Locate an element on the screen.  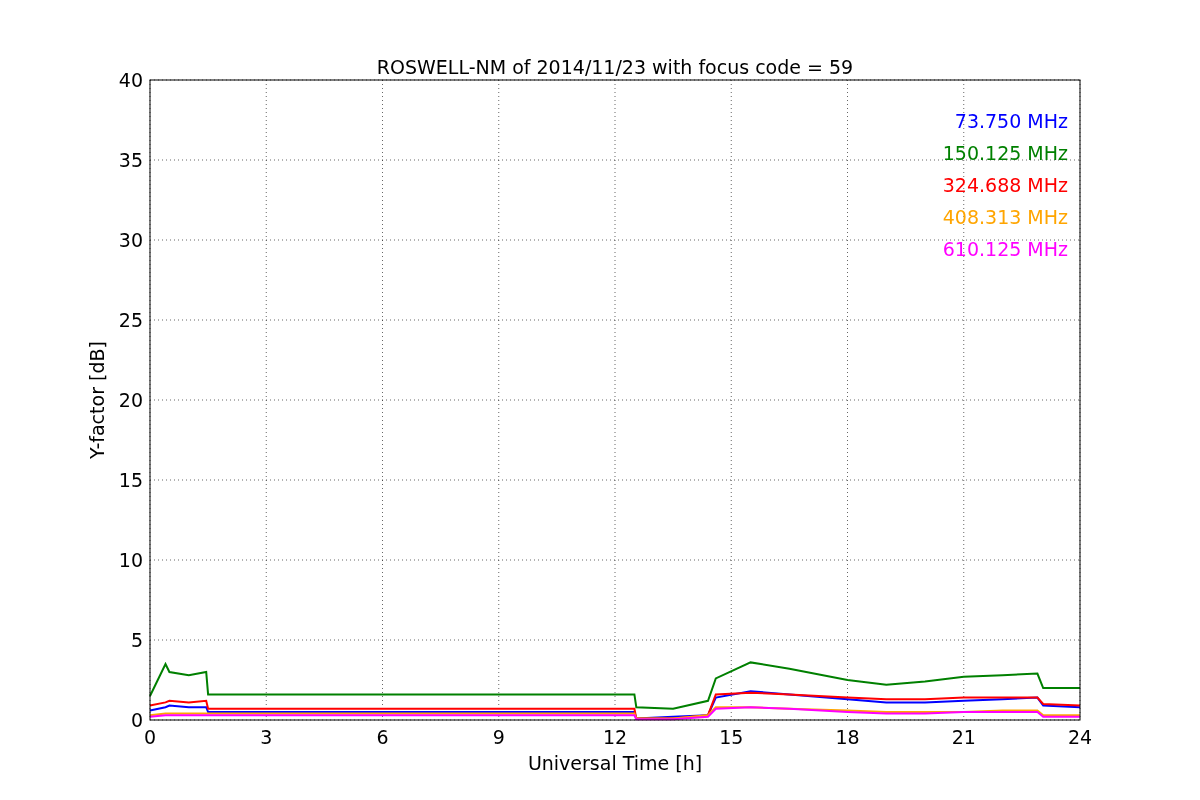
x-tick-label: 18 is located at coordinates (847, 737).